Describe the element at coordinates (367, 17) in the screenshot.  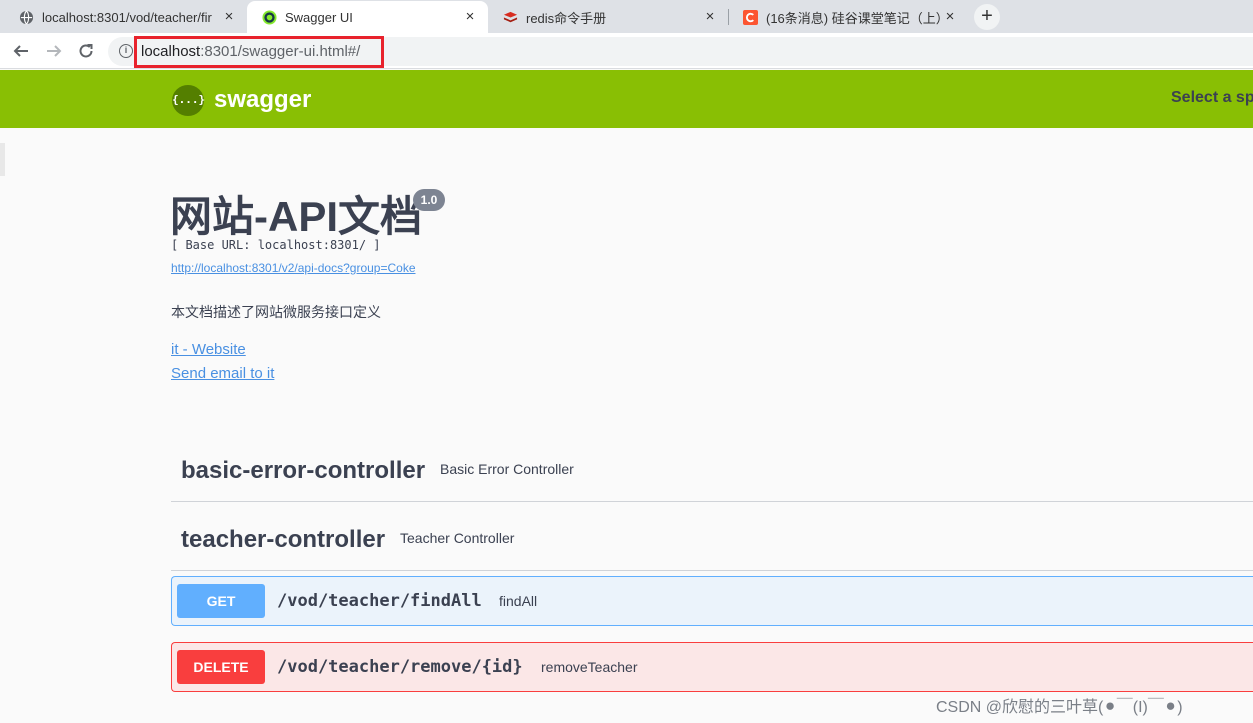
I see `tab-swagger-ui: Swagger UI ×` at that location.